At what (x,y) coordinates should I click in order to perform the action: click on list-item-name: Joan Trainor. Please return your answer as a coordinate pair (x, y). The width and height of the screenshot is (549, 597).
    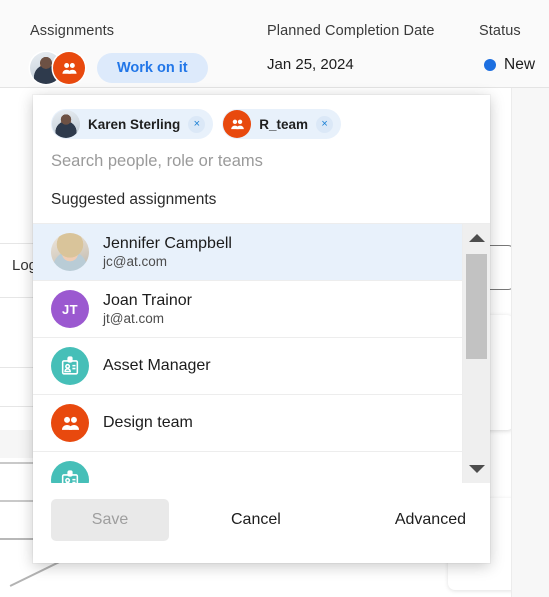
    Looking at the image, I should click on (147, 300).